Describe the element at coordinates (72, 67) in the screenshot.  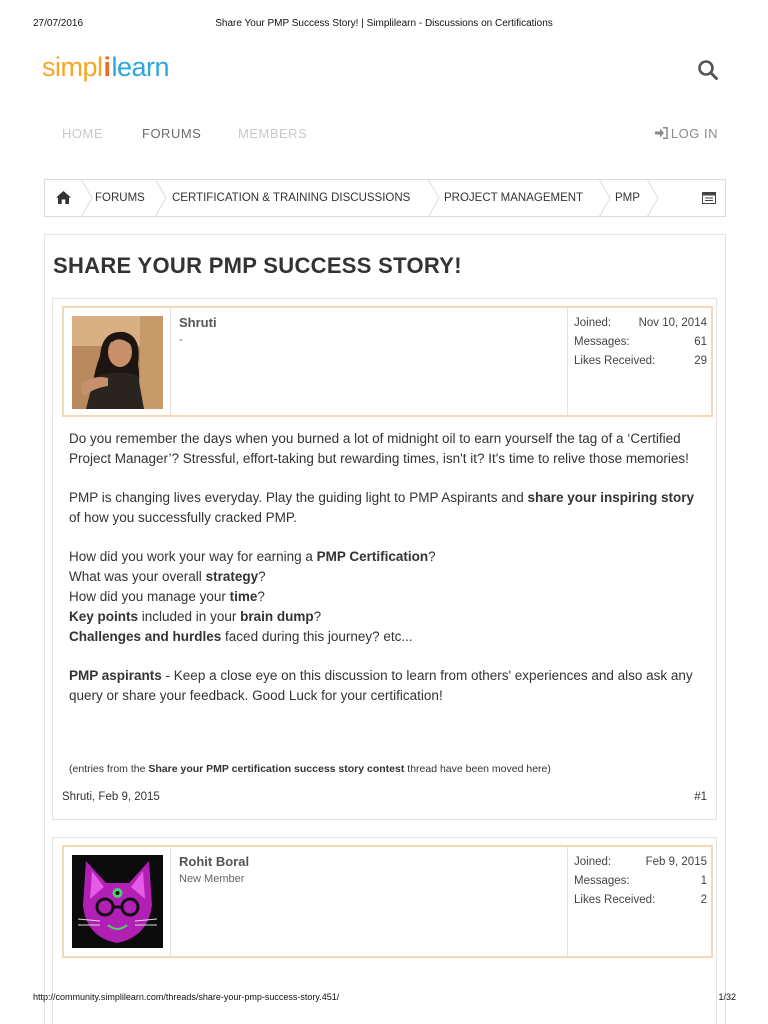
I see `logo-part-1: simpl` at that location.